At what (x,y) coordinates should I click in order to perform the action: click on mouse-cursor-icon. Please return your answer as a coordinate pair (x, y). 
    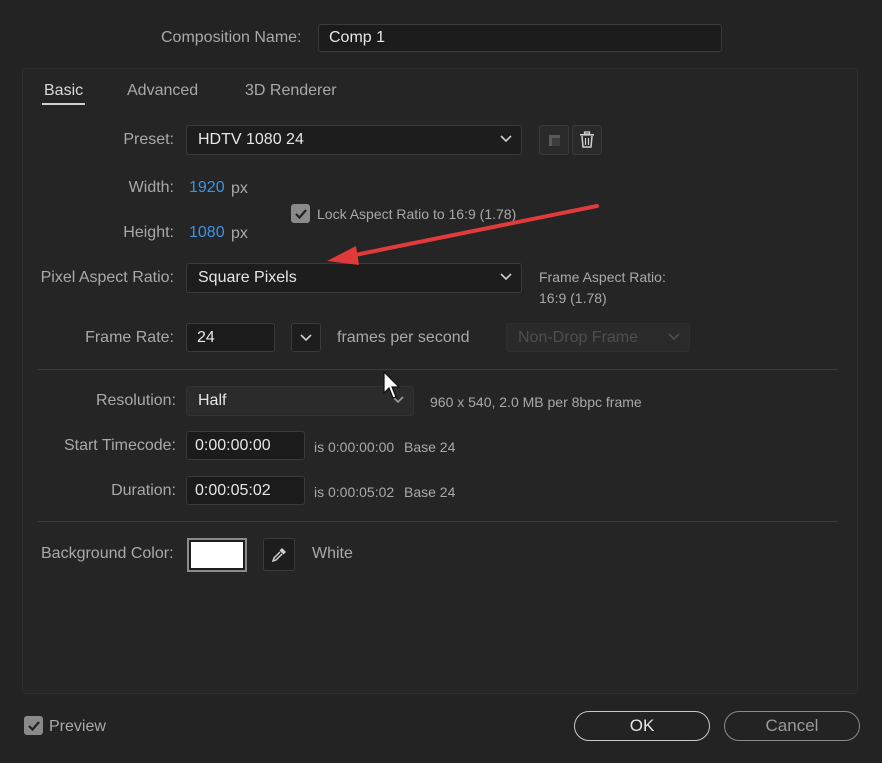
    Looking at the image, I should click on (392, 385).